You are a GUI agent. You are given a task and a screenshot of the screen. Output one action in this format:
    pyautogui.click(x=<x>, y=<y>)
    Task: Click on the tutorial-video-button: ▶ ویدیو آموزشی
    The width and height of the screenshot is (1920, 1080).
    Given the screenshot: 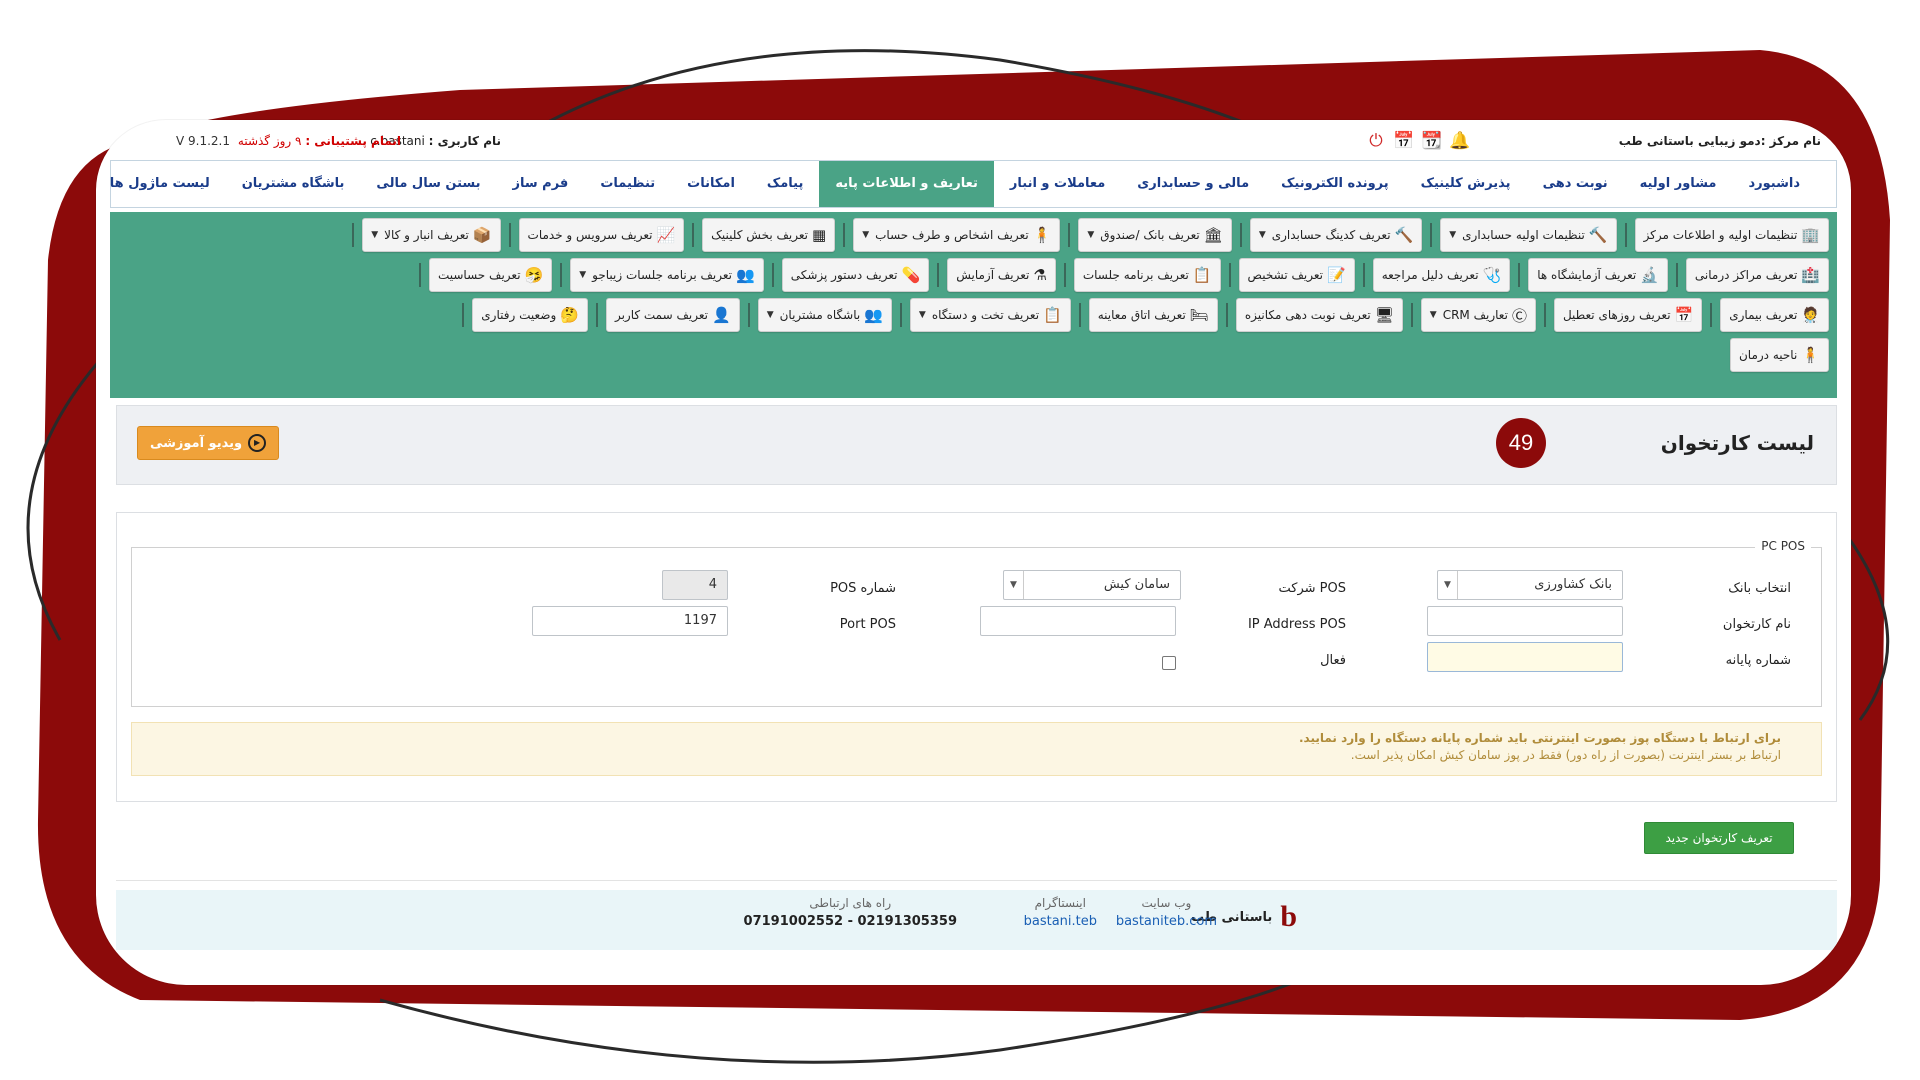 What is the action you would take?
    pyautogui.click(x=208, y=443)
    